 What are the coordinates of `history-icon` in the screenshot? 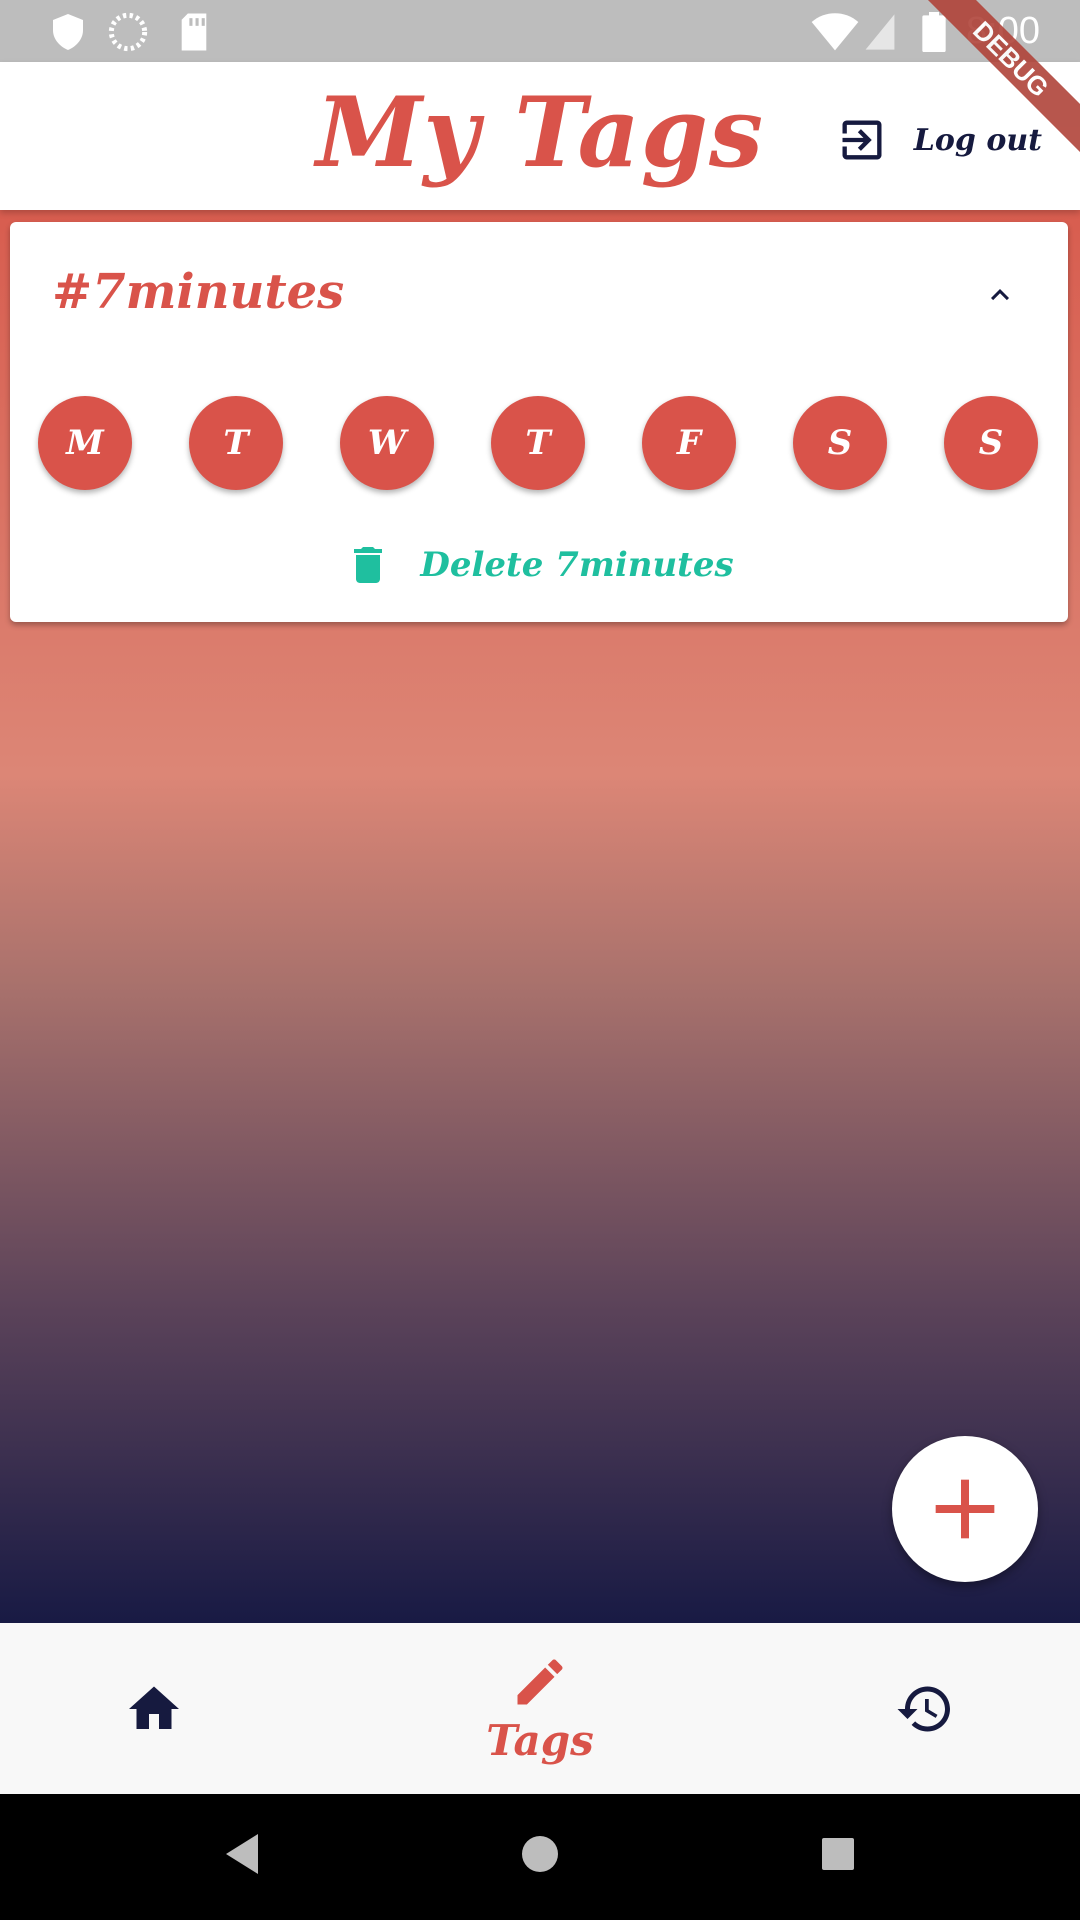 It's located at (923, 1708).